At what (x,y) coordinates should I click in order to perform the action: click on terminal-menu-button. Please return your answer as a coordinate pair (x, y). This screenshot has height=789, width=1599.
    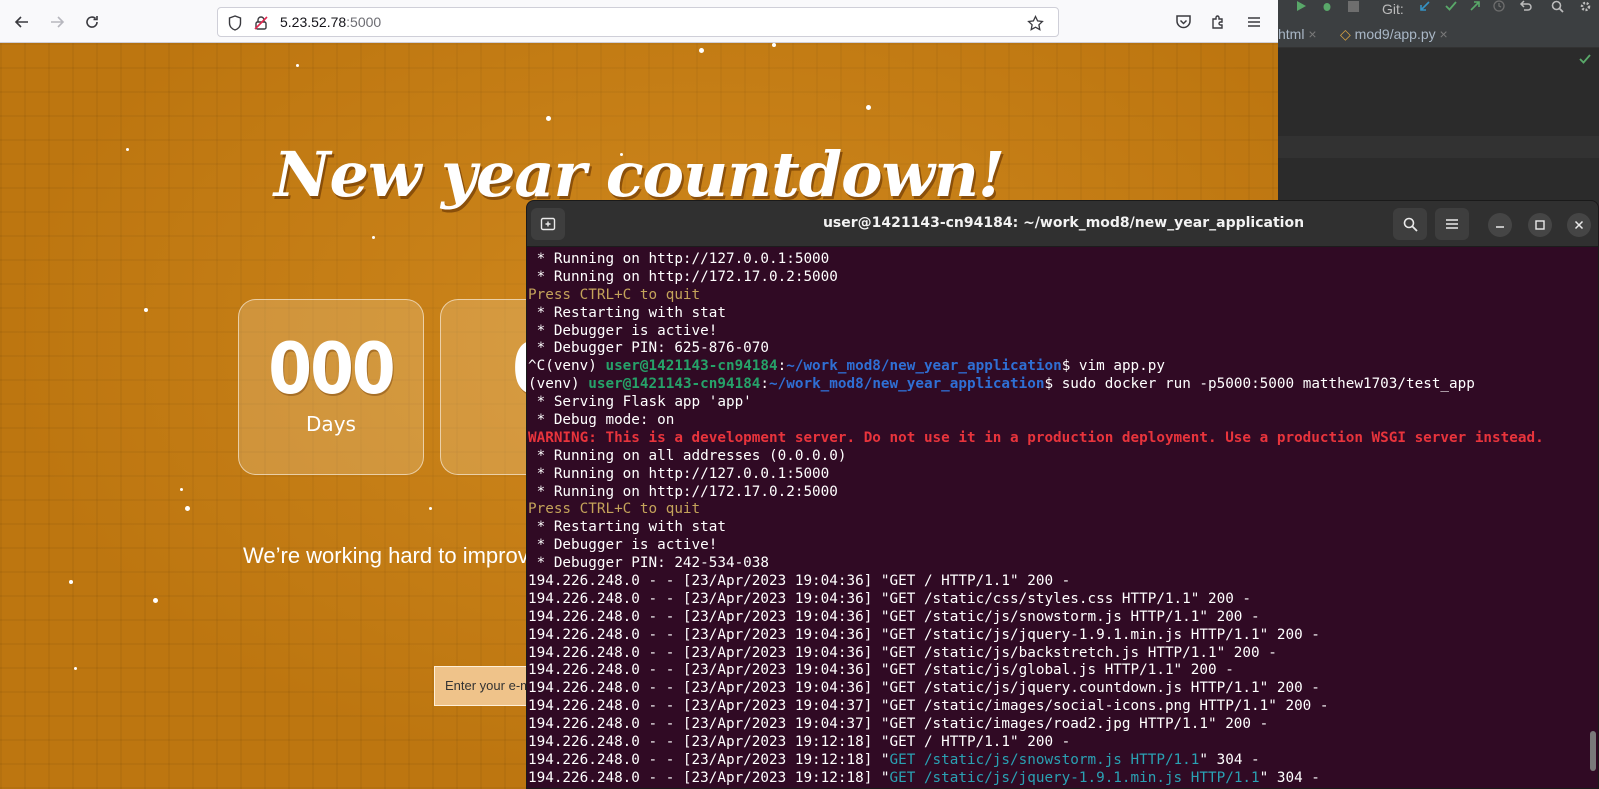
    Looking at the image, I should click on (1452, 224).